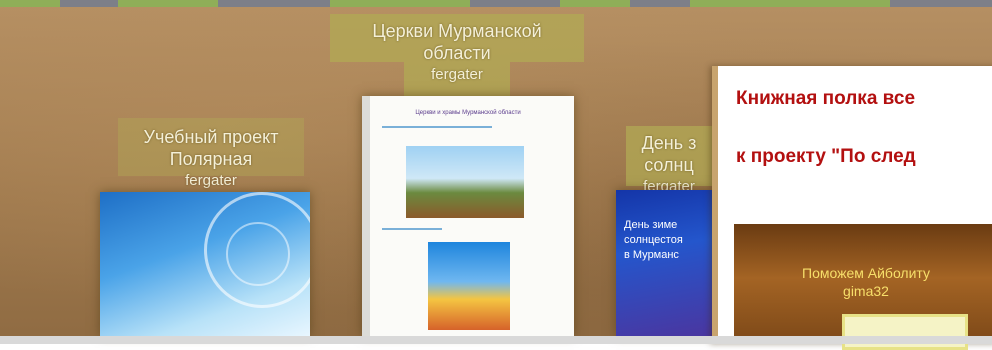 The image size is (992, 350). I want to click on book-cover-solstice: День зиме солнцестоя в Мурманс, so click(664, 263).